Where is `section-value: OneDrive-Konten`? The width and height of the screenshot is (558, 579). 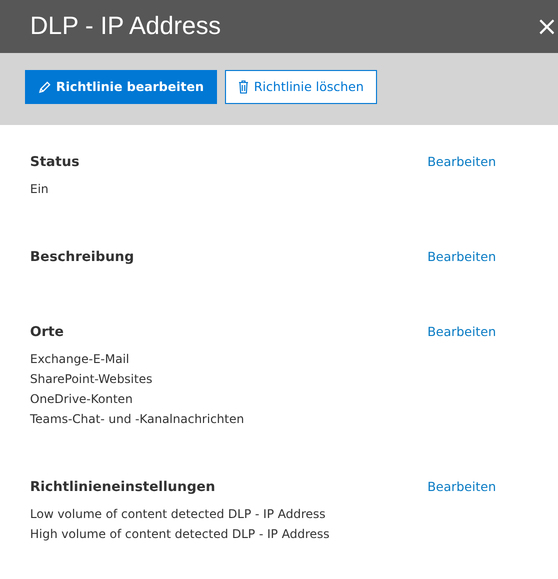
section-value: OneDrive-Konten is located at coordinates (82, 399).